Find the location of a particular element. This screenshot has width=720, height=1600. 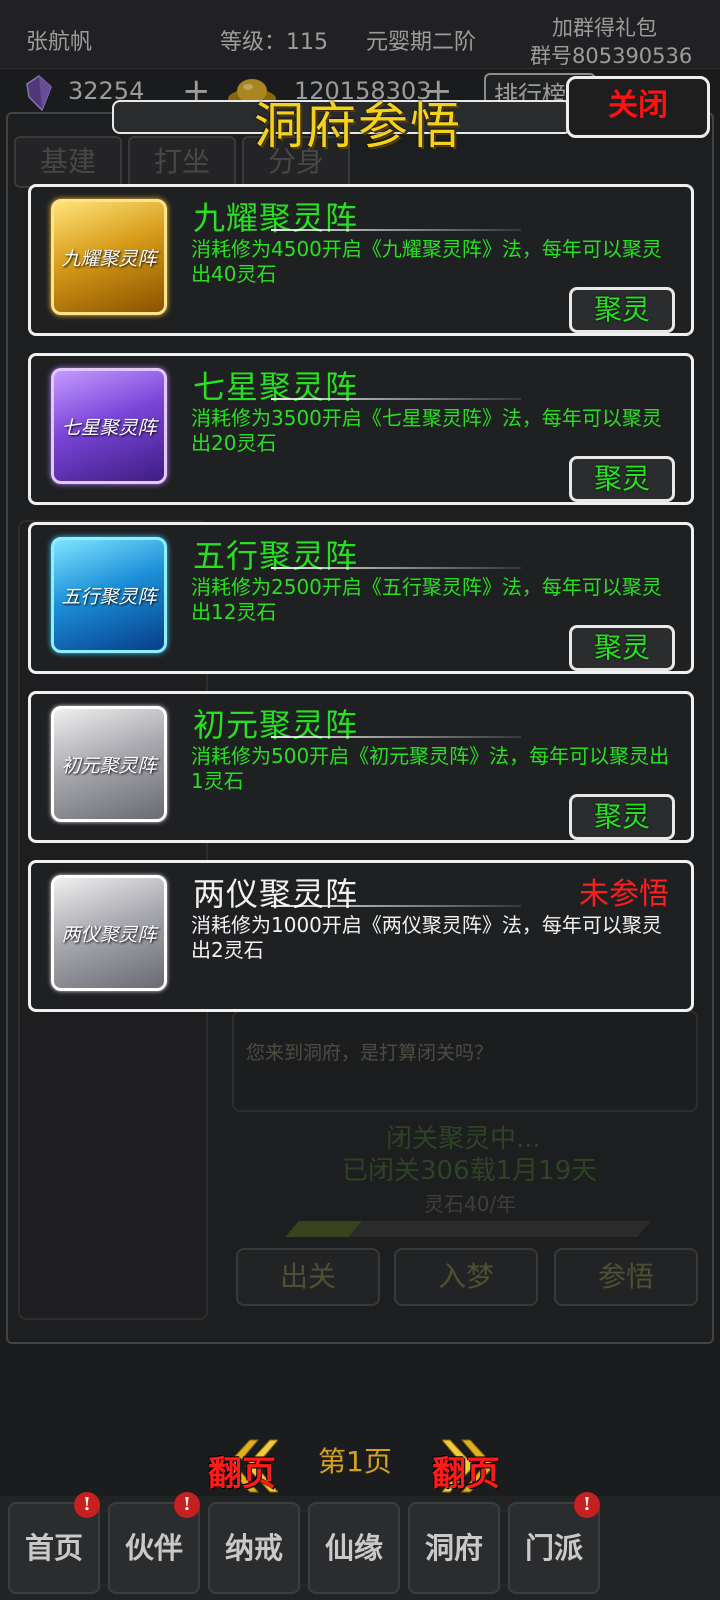

formation-icon-gray: 两仪聚灵阵 is located at coordinates (109, 933).